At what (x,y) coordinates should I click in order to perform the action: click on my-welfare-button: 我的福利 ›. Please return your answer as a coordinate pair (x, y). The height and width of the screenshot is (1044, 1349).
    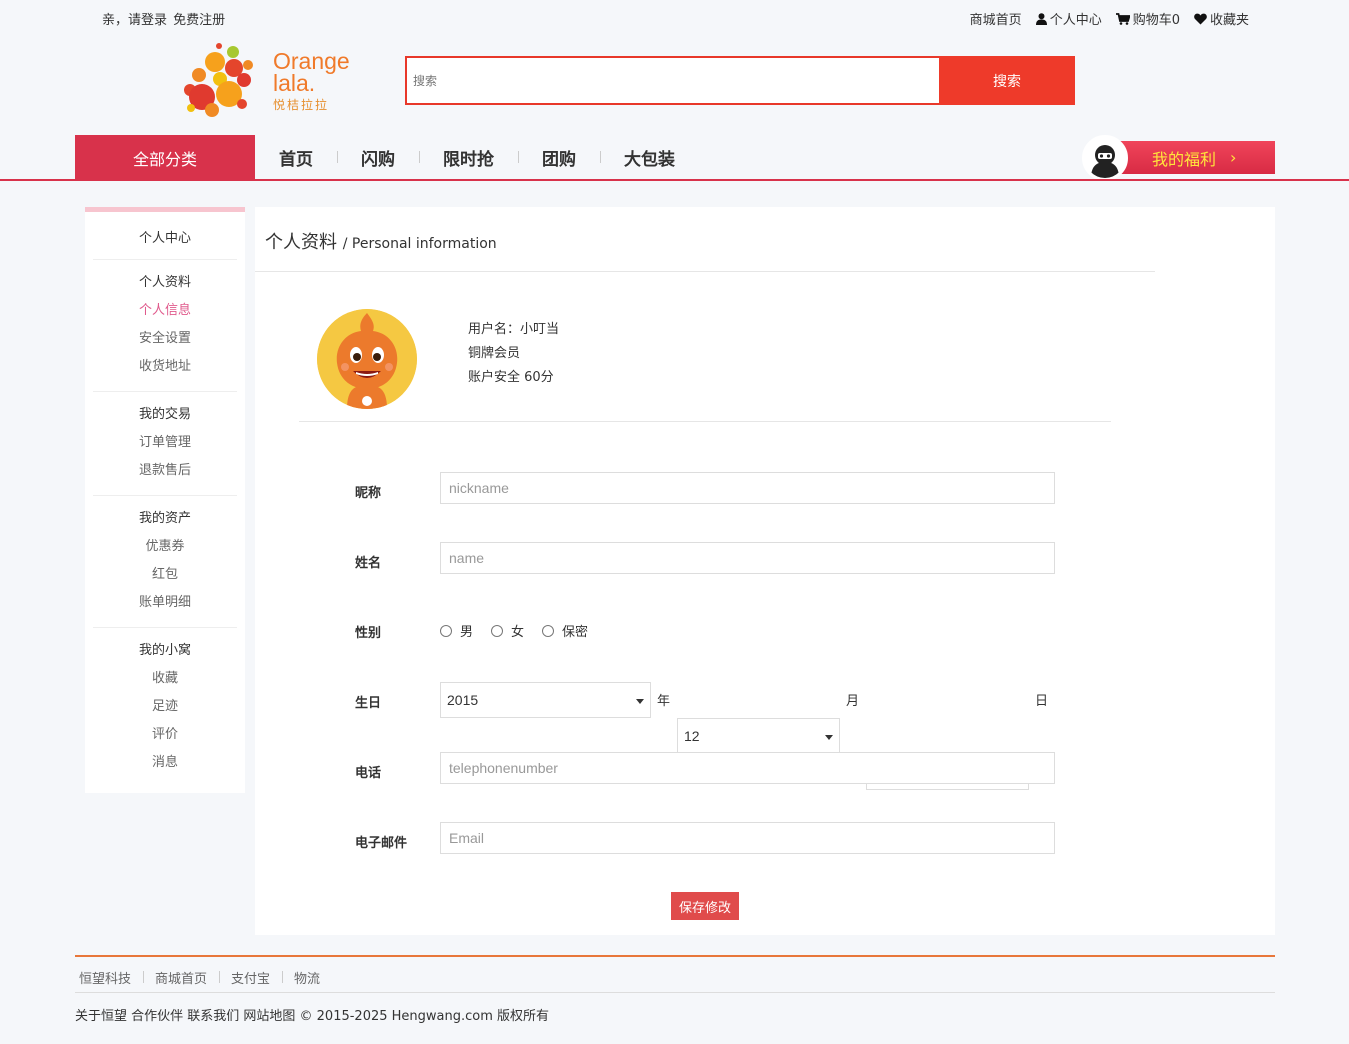
    Looking at the image, I should click on (1196, 157).